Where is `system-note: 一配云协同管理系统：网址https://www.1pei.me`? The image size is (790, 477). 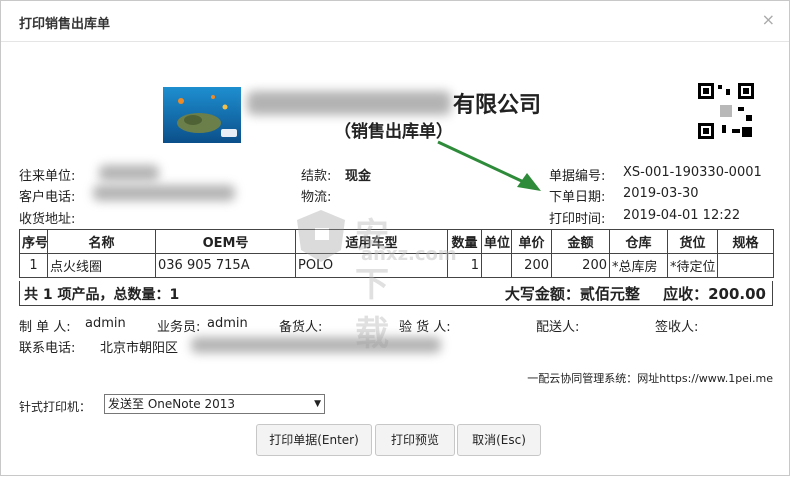
system-note: 一配云协同管理系统：网址https://www.1pei.me is located at coordinates (650, 378).